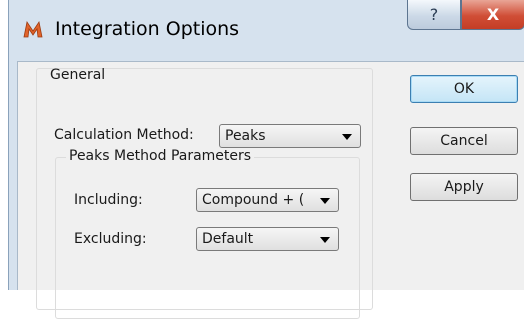 This screenshot has width=524, height=319. What do you see at coordinates (267, 239) in the screenshot?
I see `excluding-select: Default` at bounding box center [267, 239].